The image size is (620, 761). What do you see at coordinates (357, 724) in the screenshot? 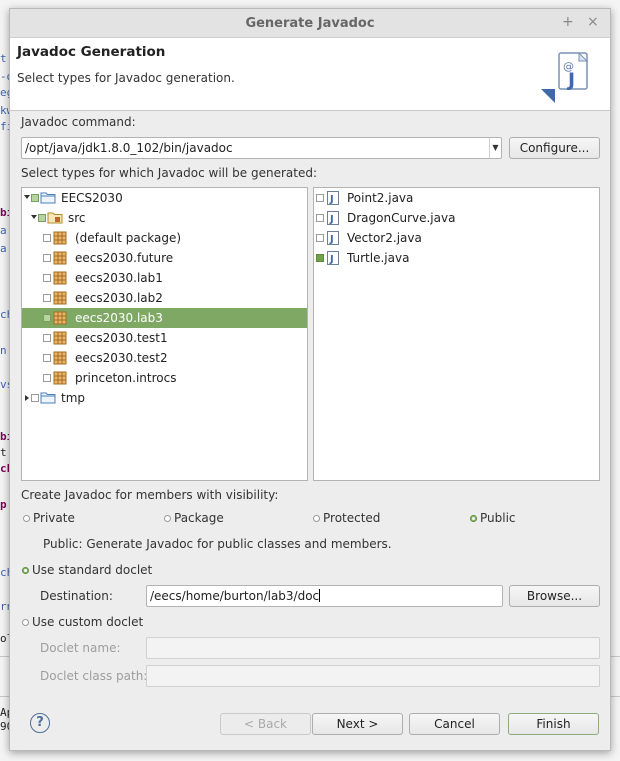
I see `next-button: Next >` at bounding box center [357, 724].